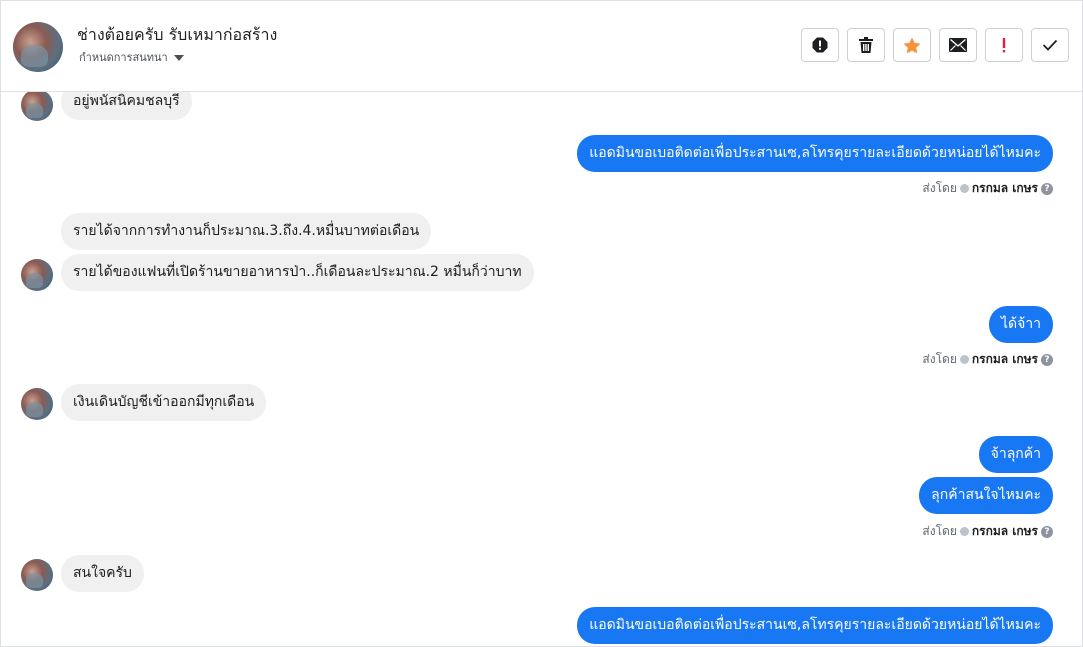 This screenshot has height=647, width=1083. I want to click on conversation-toolbar, so click(935, 45).